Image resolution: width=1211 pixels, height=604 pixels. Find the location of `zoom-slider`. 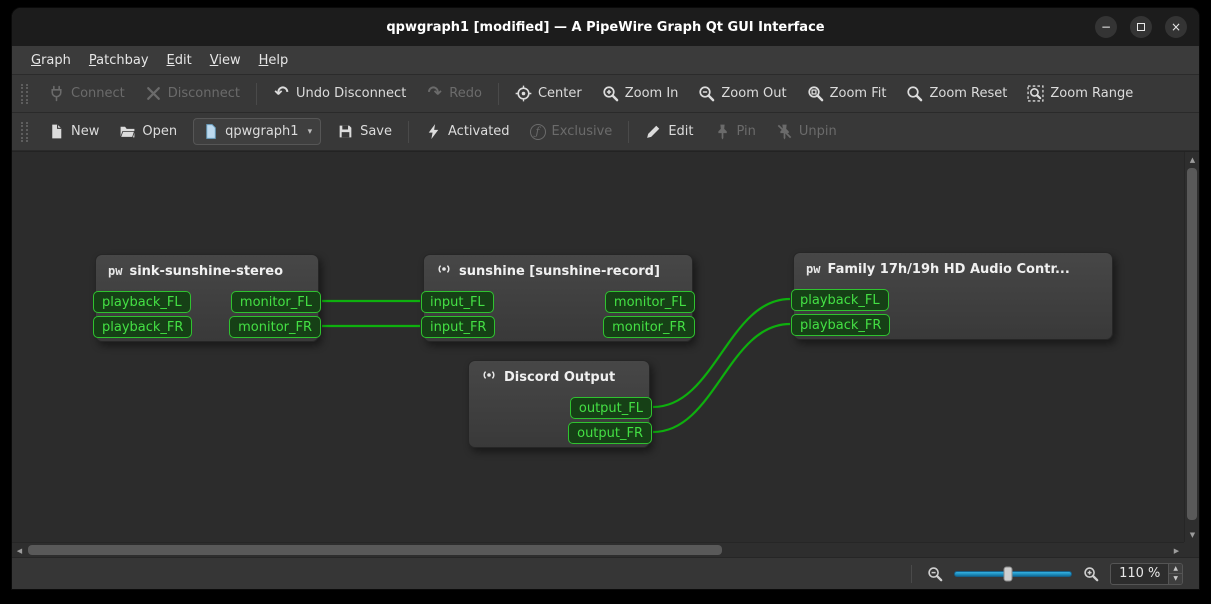

zoom-slider is located at coordinates (1013, 574).